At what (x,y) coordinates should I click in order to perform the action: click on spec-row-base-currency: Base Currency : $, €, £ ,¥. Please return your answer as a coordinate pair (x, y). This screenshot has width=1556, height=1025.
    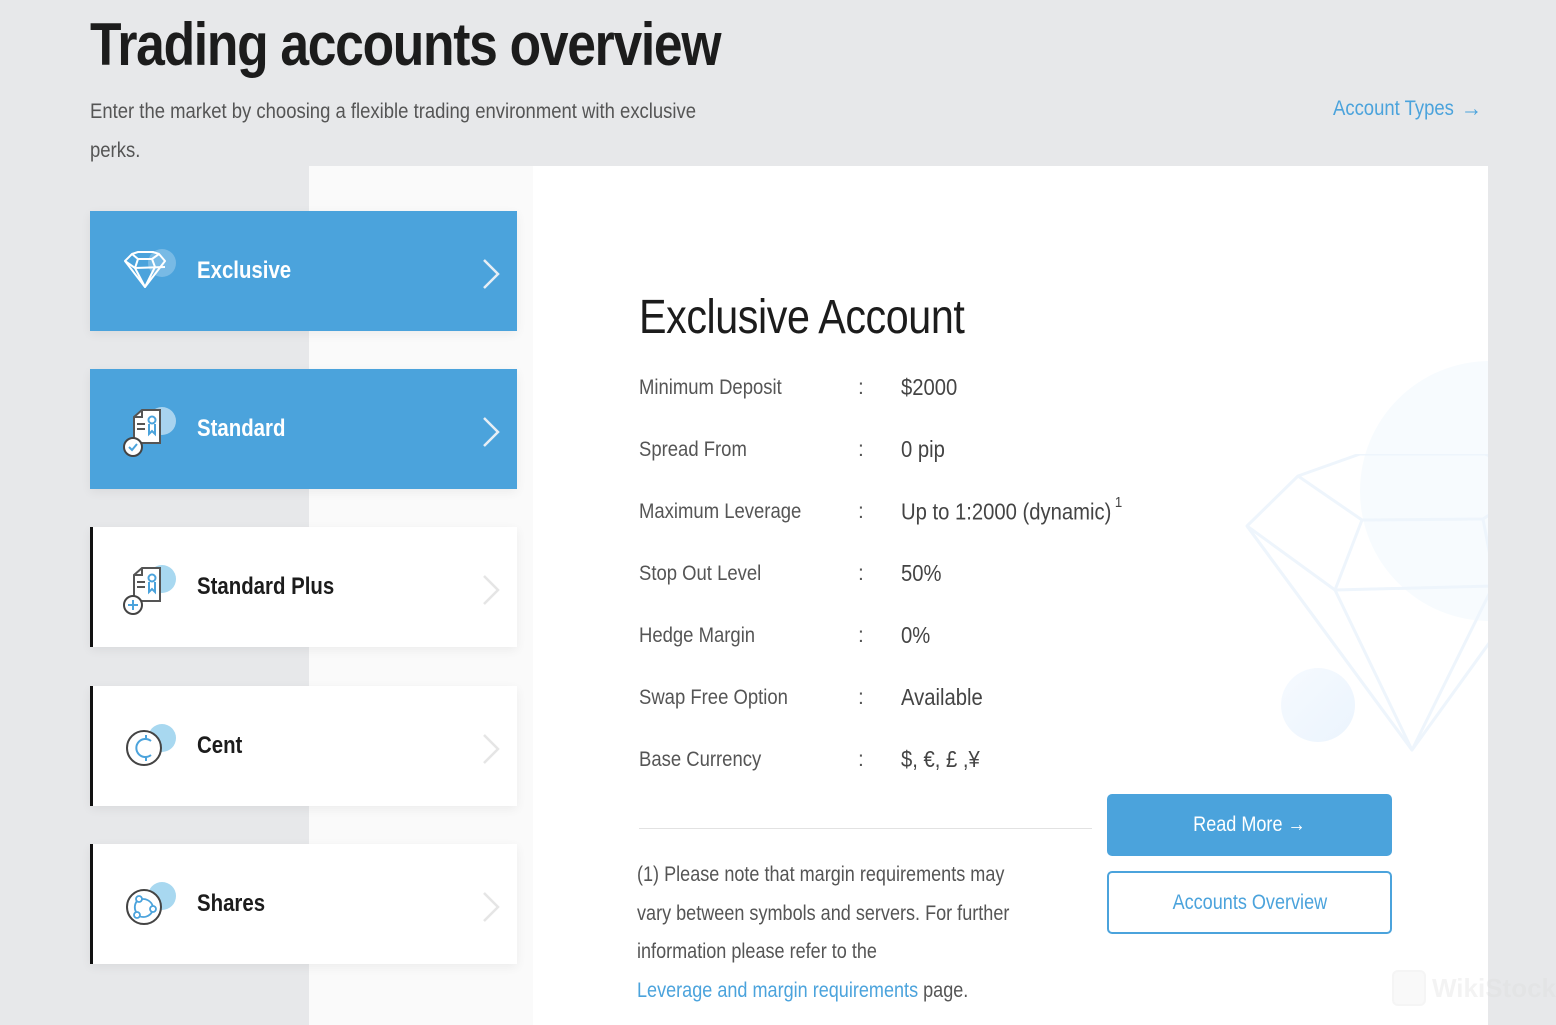
    Looking at the image, I should click on (939, 762).